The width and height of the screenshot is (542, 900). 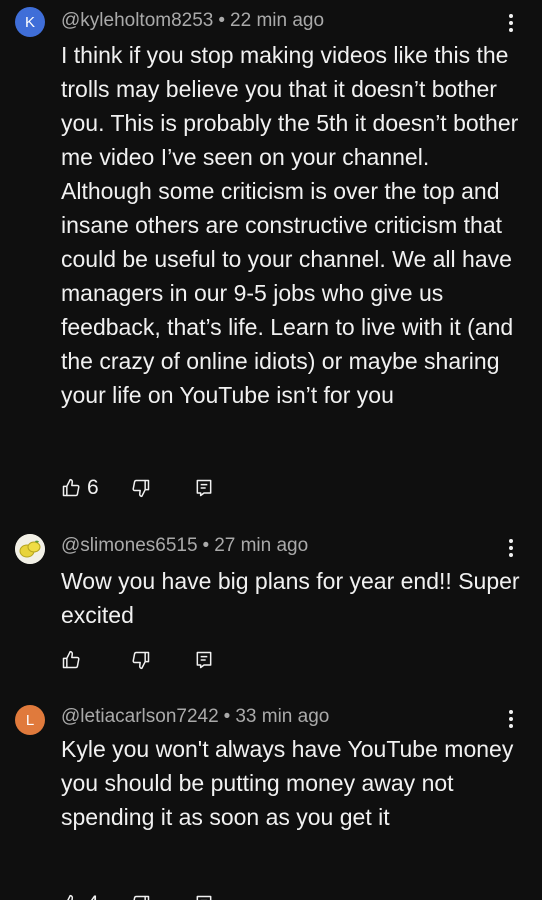 I want to click on comment-meta: @slimones6515 • 27 min ago, so click(x=184, y=546).